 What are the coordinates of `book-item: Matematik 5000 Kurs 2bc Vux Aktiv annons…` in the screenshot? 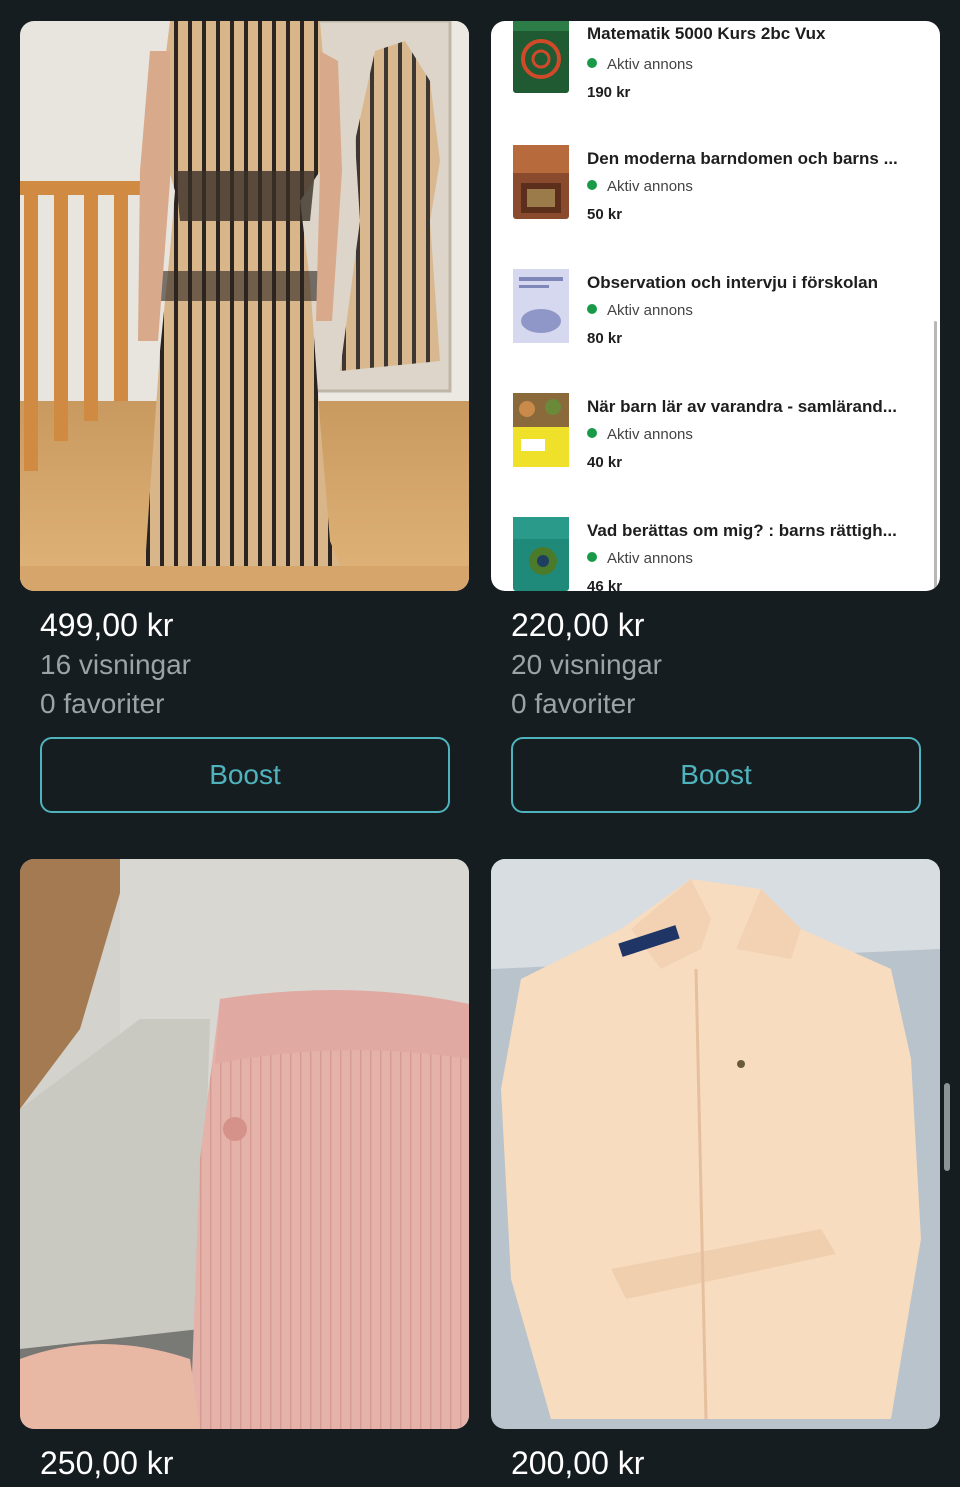 It's located at (711, 76).